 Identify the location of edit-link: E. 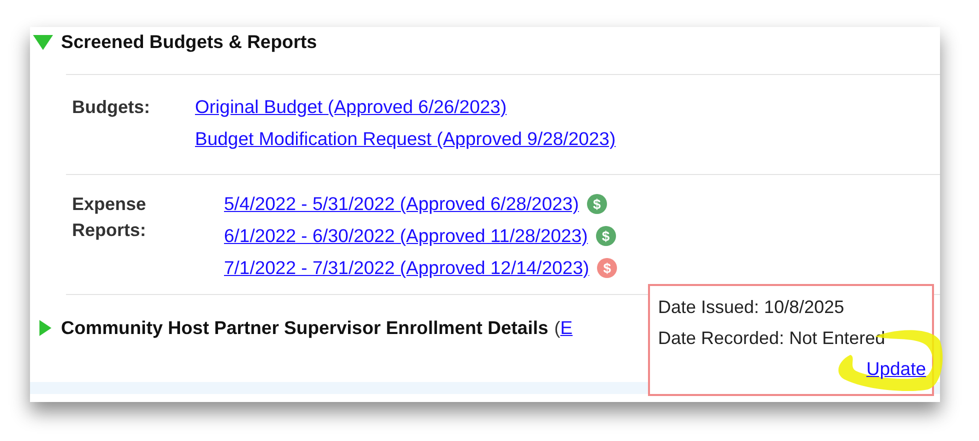
(566, 328).